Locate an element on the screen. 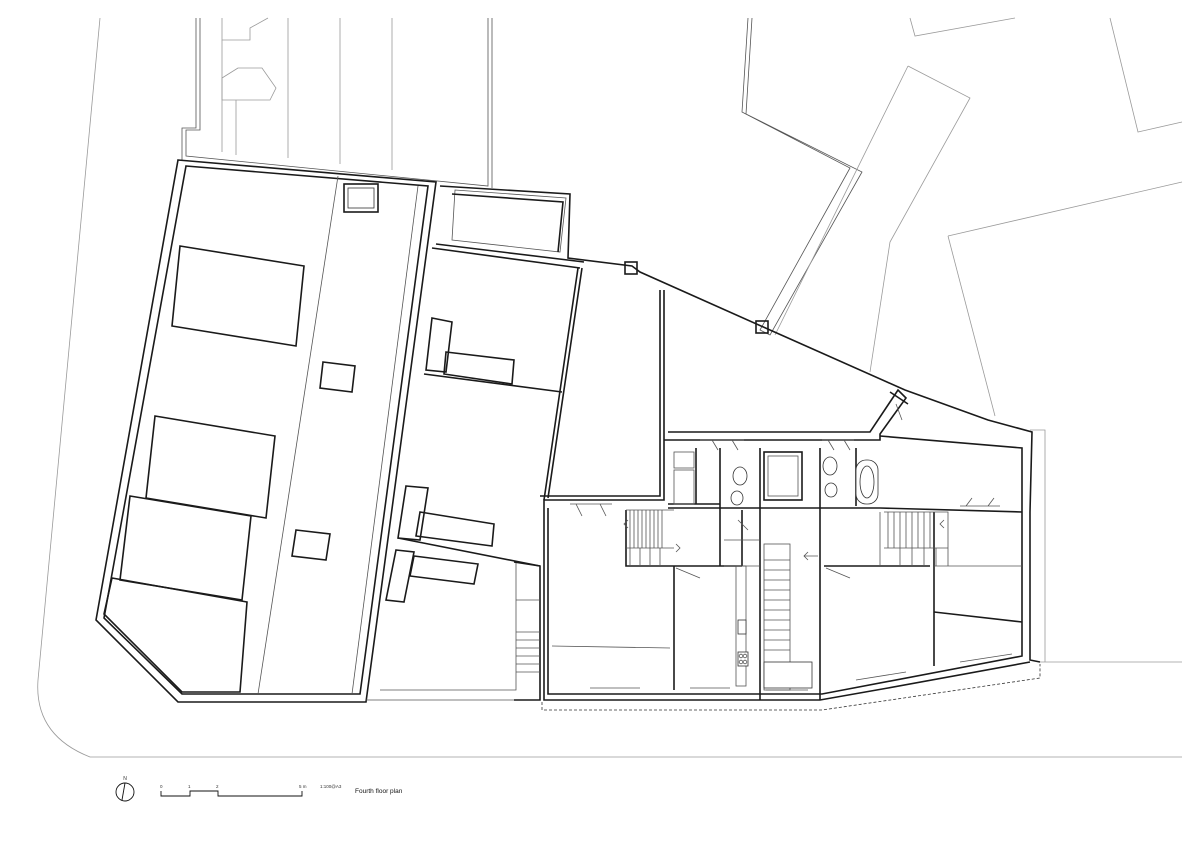 The width and height of the screenshot is (1200, 848). scale-tick-2: 2 is located at coordinates (217, 786).